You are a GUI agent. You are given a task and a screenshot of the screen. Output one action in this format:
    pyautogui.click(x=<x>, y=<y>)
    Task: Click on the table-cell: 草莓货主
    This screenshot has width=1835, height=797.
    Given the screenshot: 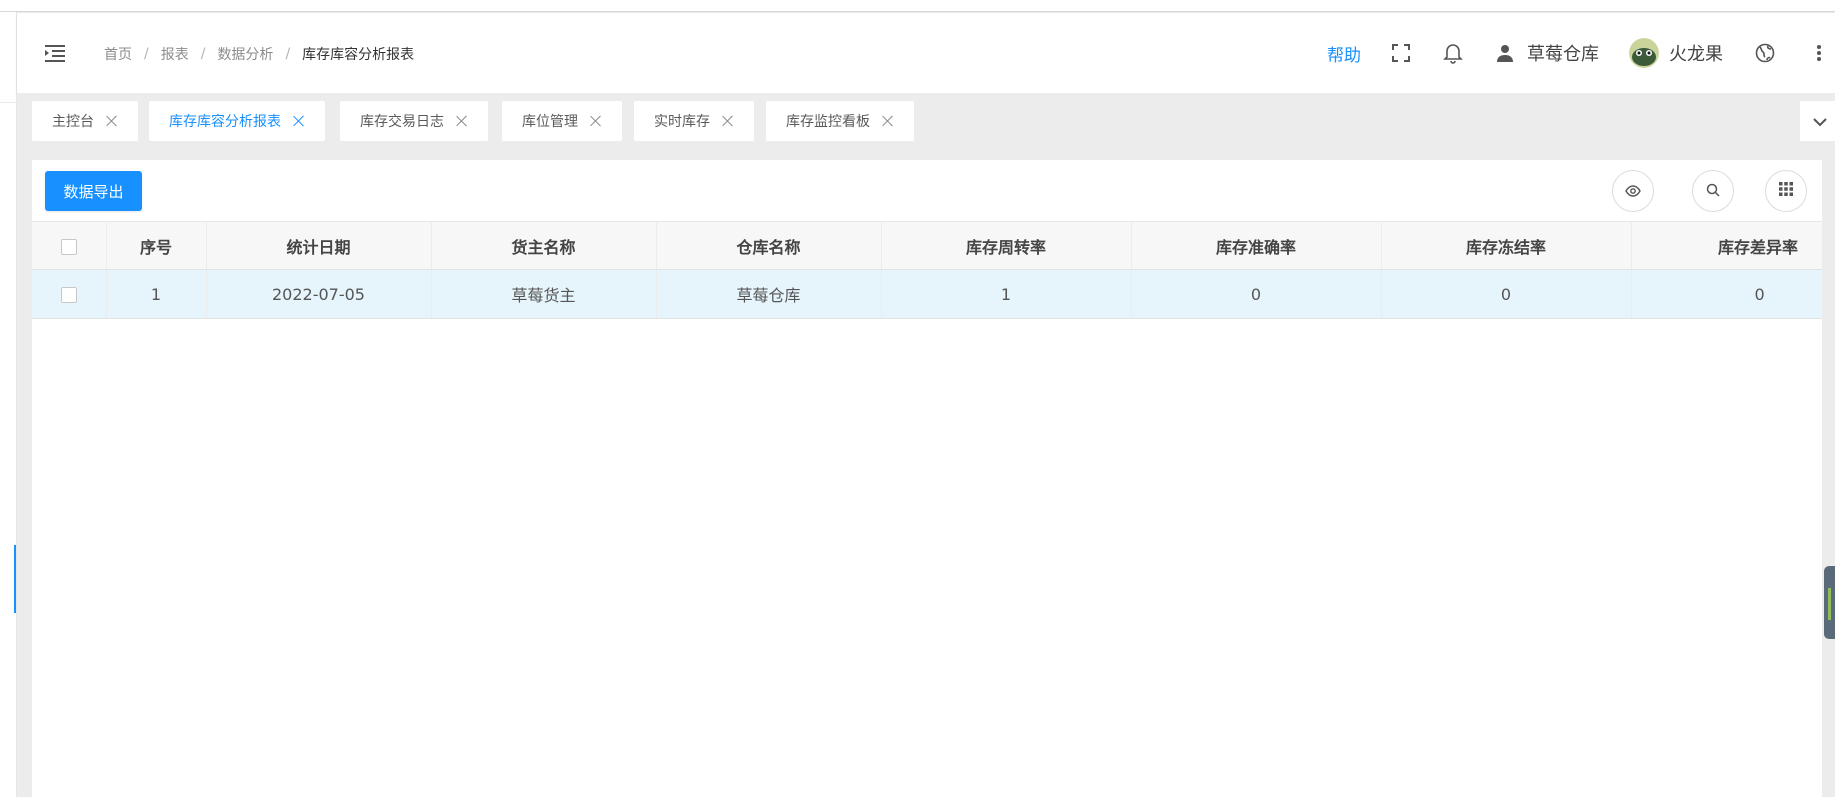 What is the action you would take?
    pyautogui.click(x=544, y=294)
    